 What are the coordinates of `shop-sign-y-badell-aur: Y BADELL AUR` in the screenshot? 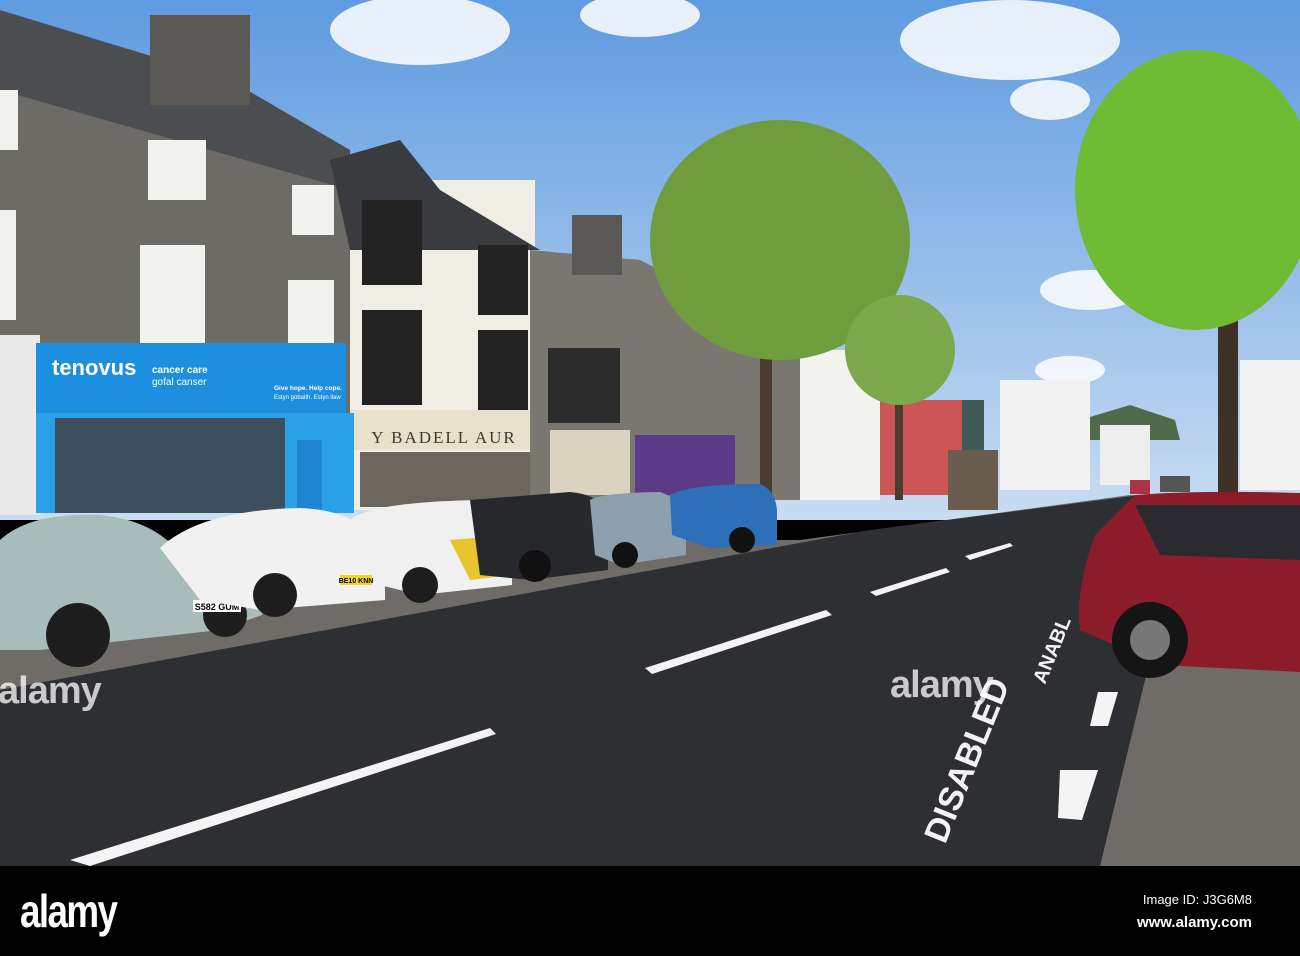 It's located at (444, 437).